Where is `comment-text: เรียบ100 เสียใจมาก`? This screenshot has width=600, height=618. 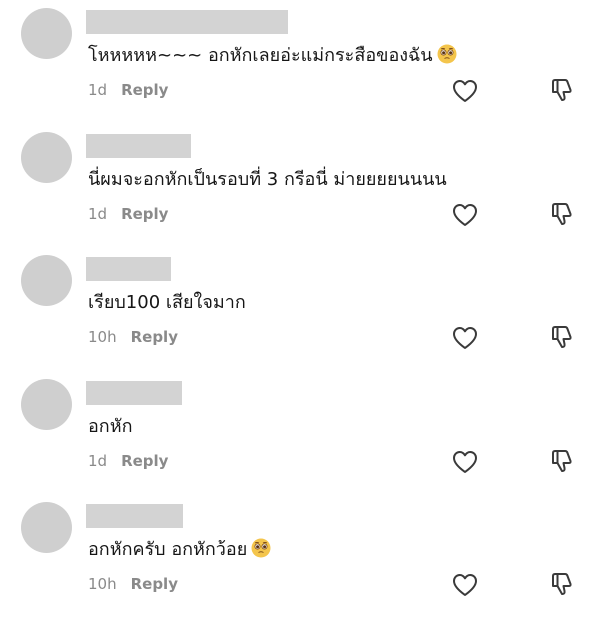 comment-text: เรียบ100 เสียใจมาก is located at coordinates (167, 303).